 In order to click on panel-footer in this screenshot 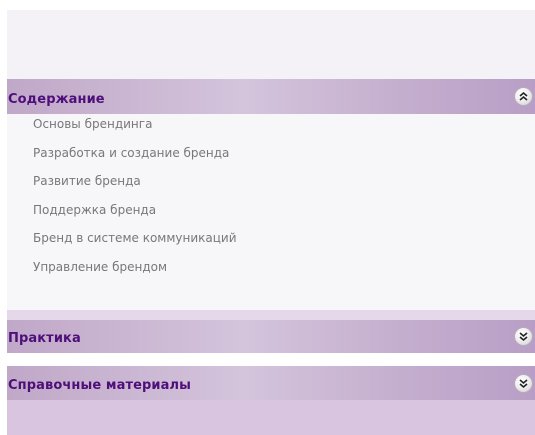, I will do `click(271, 417)`.